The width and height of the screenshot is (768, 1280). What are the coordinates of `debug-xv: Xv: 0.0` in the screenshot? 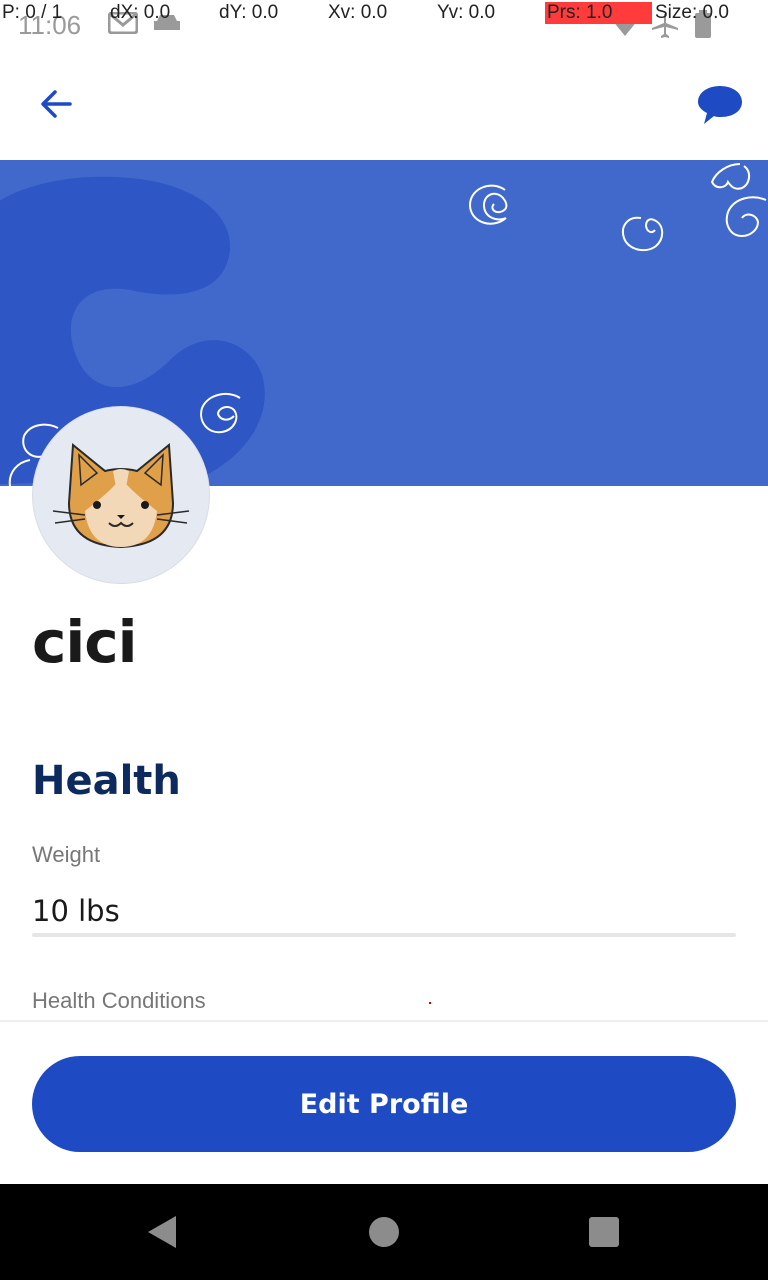 It's located at (358, 12).